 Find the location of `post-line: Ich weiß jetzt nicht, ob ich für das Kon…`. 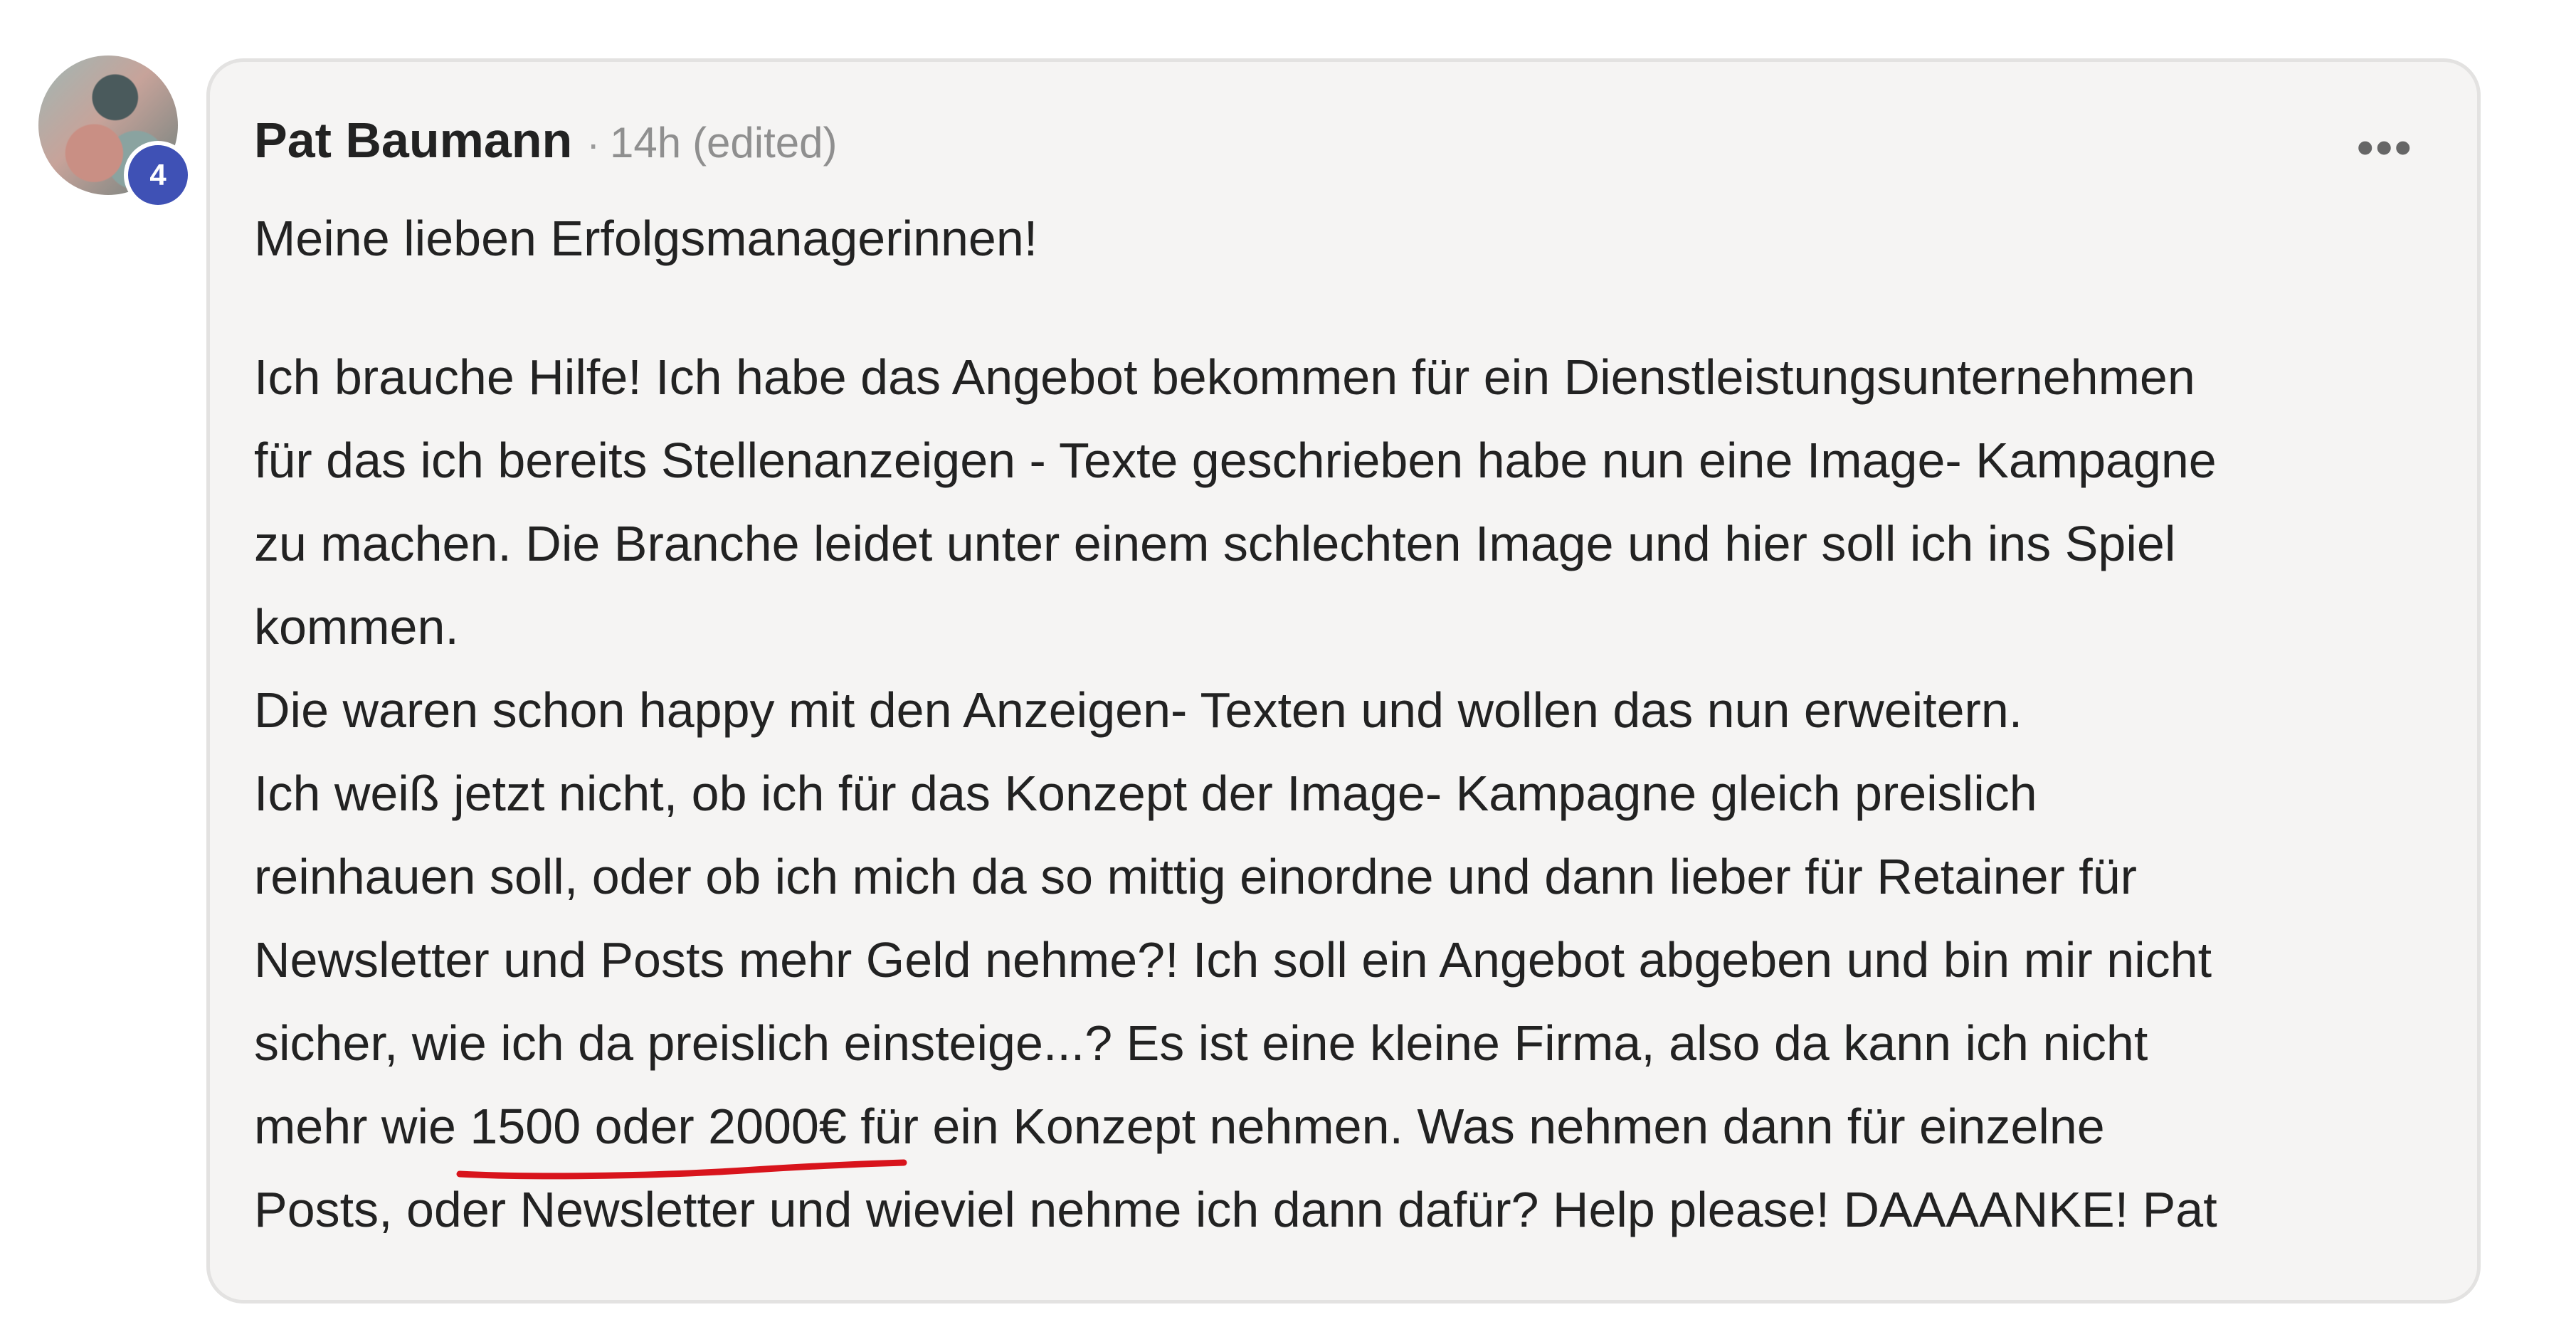

post-line: Ich weiß jetzt nicht, ob ich für das Kon… is located at coordinates (1145, 793).